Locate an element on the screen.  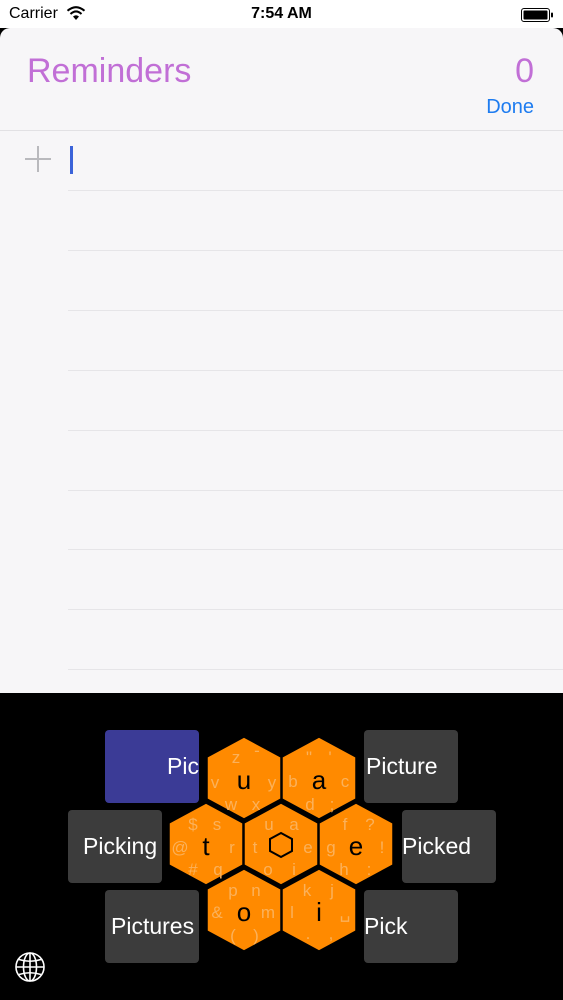
hex-letter: i is located at coordinates (319, 912).